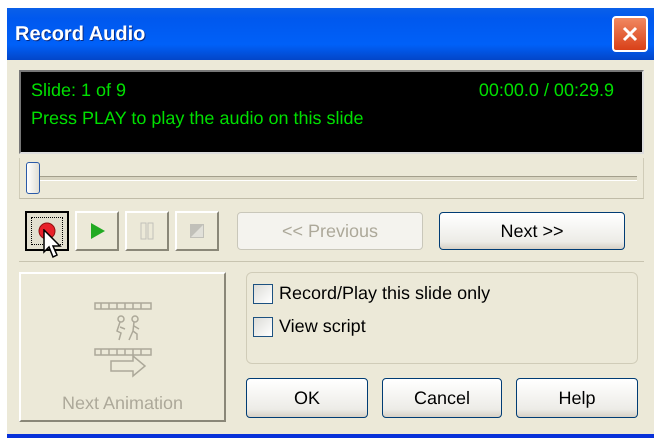 This screenshot has height=441, width=654. I want to click on checkbox-label: View script, so click(322, 326).